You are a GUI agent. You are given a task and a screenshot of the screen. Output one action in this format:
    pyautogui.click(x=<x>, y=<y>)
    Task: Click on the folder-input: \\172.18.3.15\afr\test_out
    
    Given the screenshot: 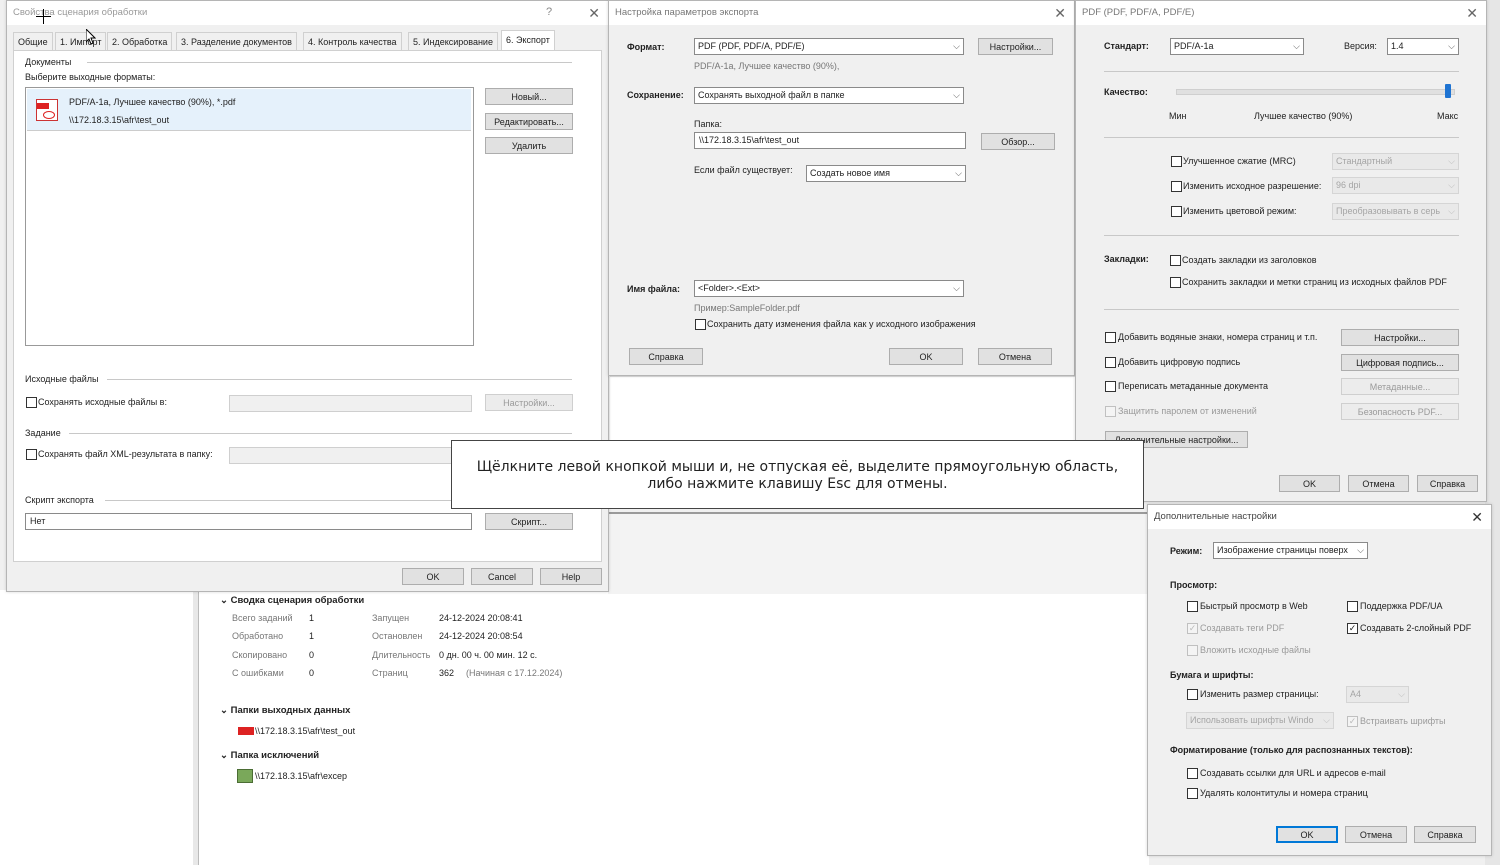 What is the action you would take?
    pyautogui.click(x=830, y=140)
    